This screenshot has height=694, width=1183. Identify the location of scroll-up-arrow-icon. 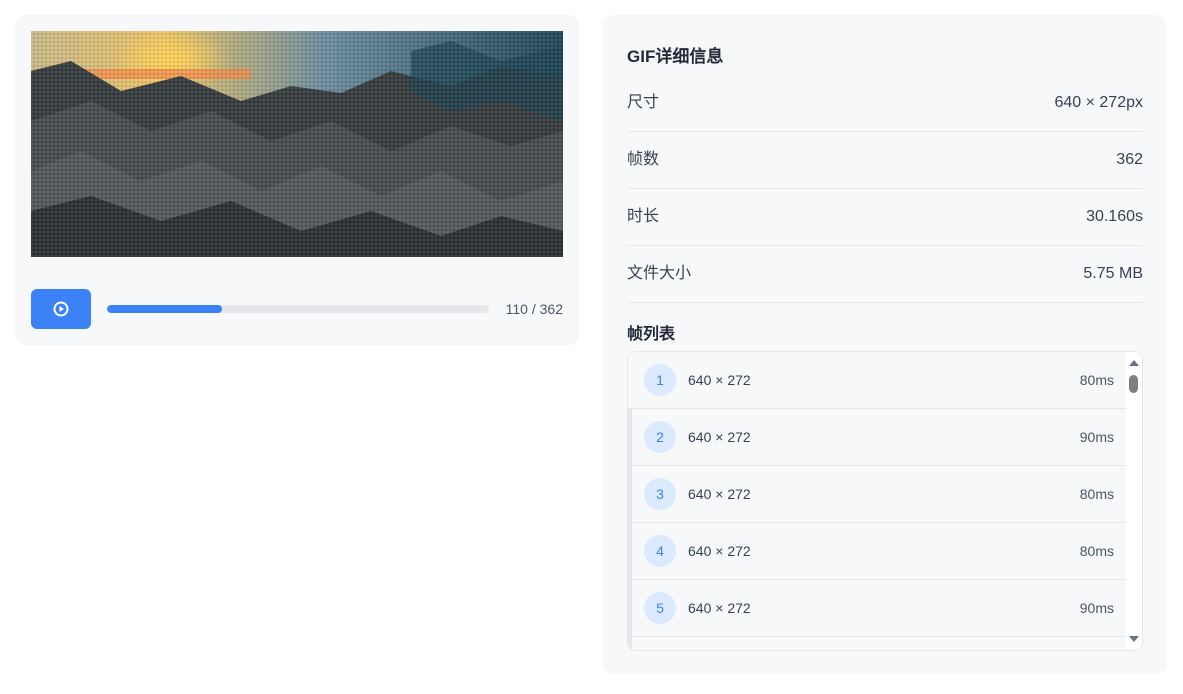
(1134, 363).